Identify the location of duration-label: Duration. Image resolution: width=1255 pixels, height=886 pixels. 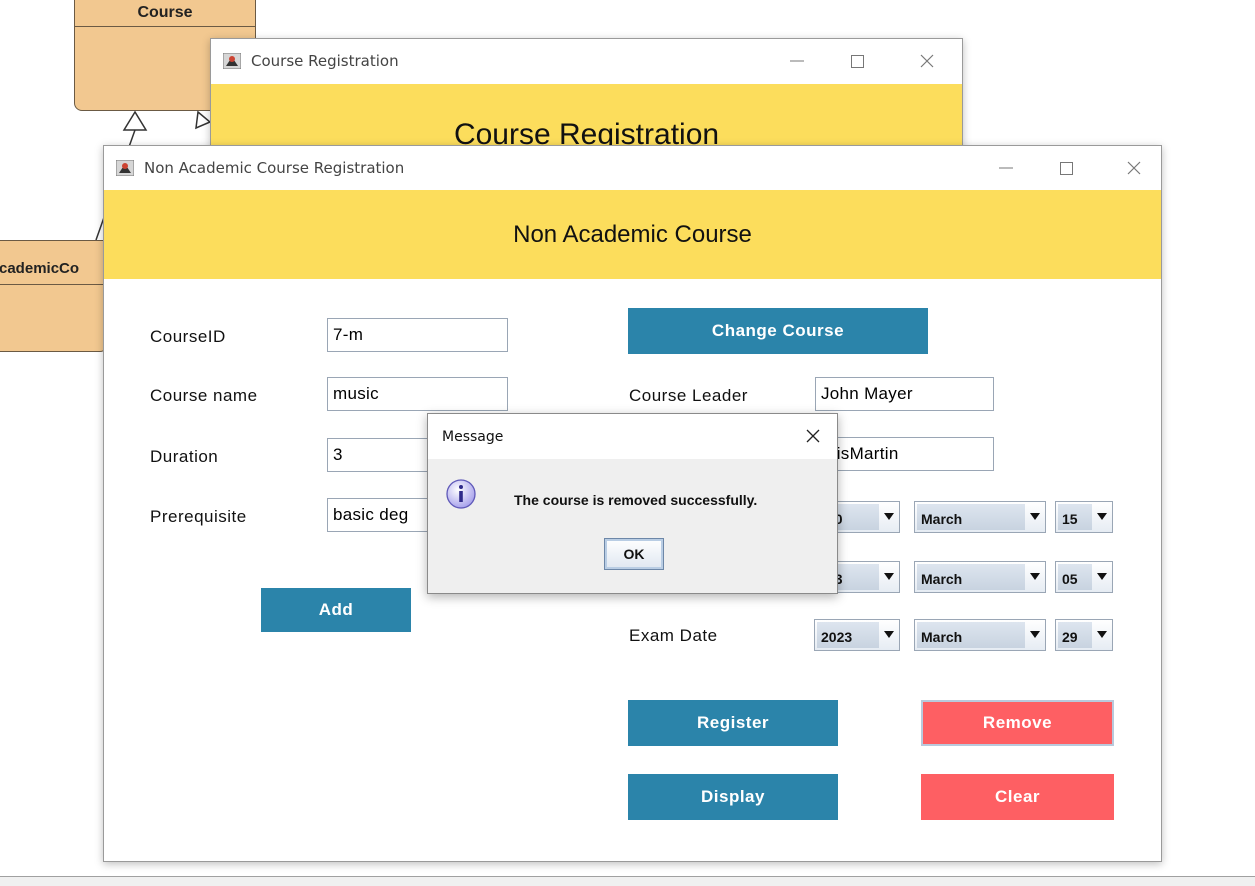
(184, 456).